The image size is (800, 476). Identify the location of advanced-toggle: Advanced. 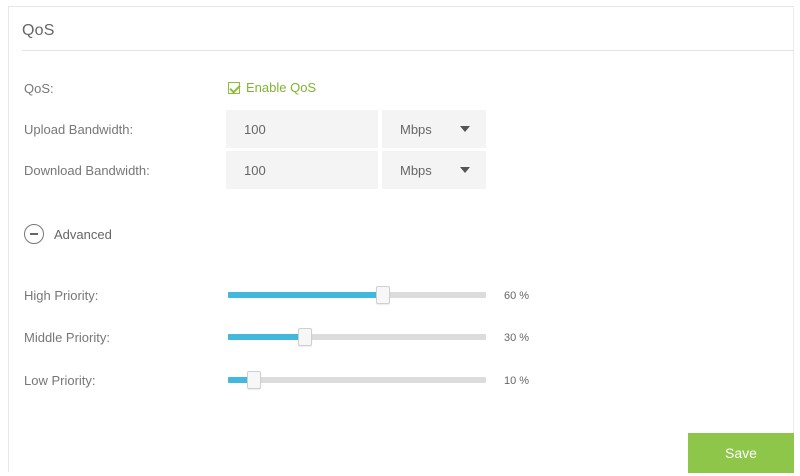
(68, 234).